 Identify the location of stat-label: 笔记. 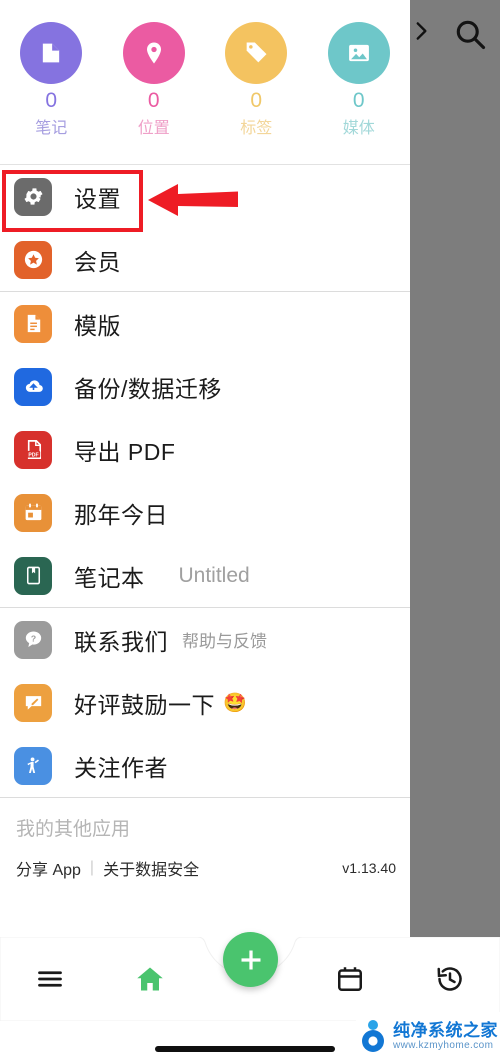
(51, 128).